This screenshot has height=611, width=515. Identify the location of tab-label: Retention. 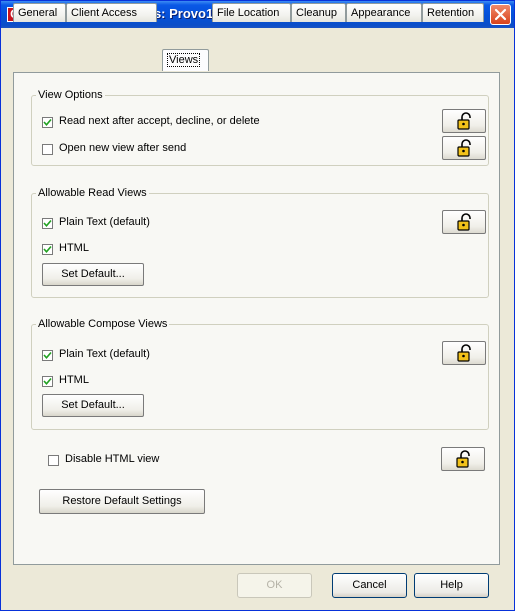
(451, 13).